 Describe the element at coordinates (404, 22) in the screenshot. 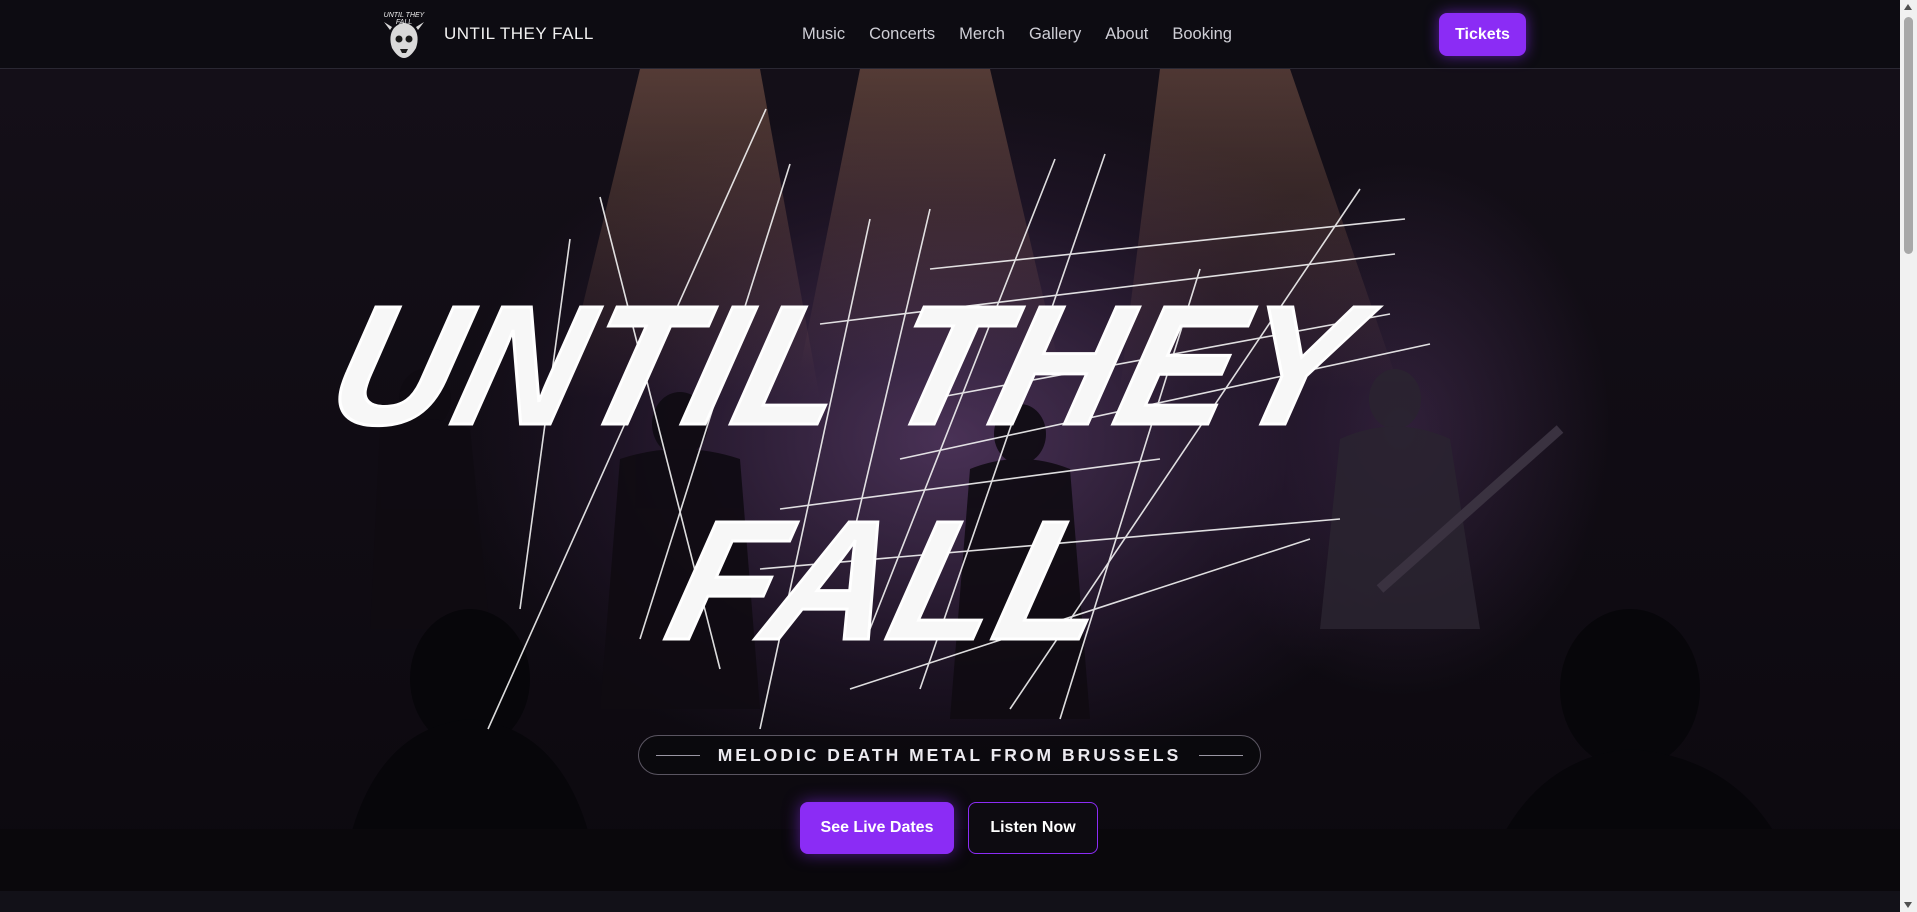

I see `svg-text: FALL` at that location.